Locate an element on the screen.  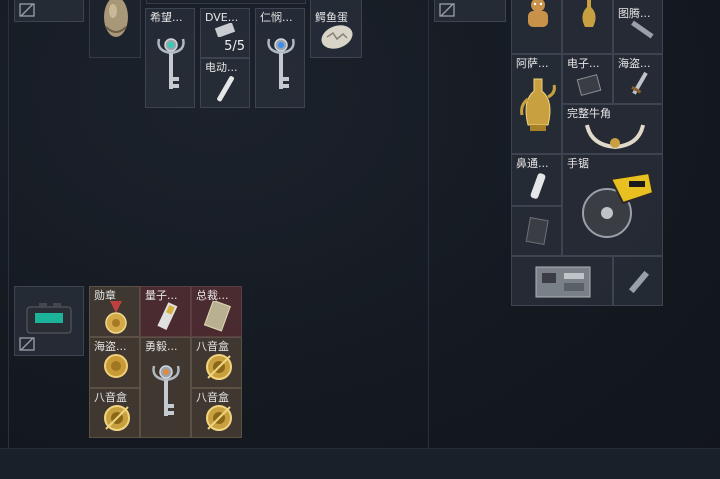
grid-slot-medal: 勋章 is located at coordinates (114, 311).